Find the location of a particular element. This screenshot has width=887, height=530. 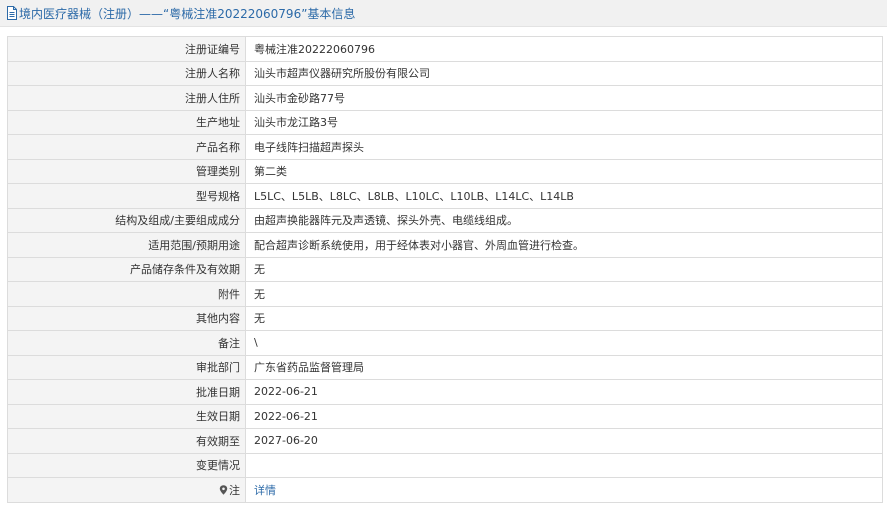

table-row: 注册人名称 汕头市超声仪器研究所股份有限公司 is located at coordinates (445, 73).